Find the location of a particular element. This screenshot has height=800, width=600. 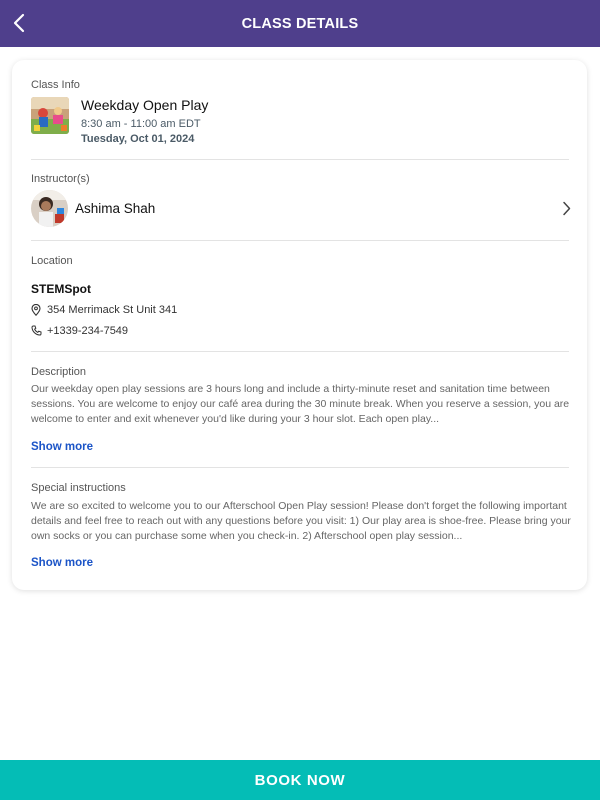

location-name: STEMSpot is located at coordinates (61, 289).